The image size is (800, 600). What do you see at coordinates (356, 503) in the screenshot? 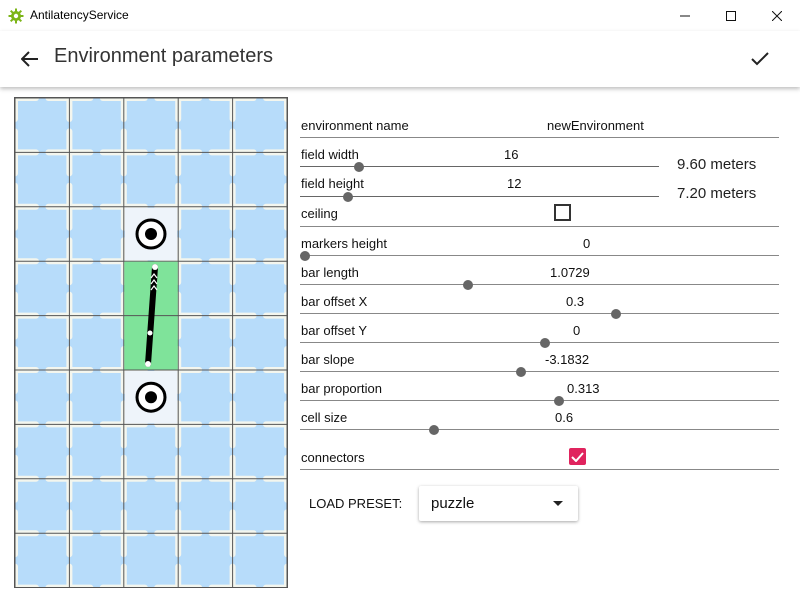
I see `load-preset-label: LOAD PRESET:` at bounding box center [356, 503].